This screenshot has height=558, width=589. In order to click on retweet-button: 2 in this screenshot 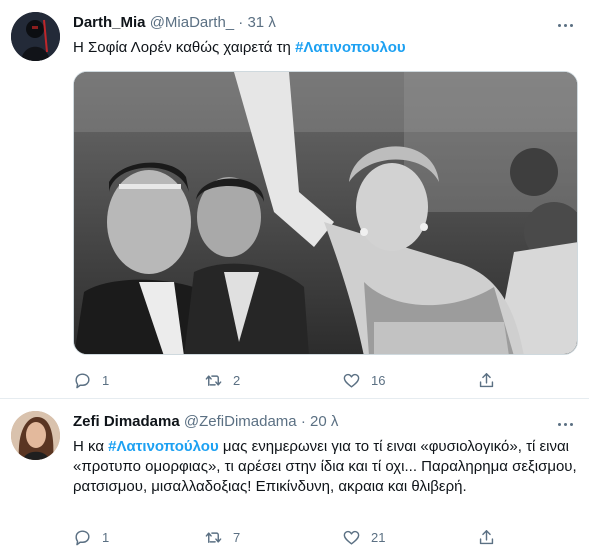, I will do `click(222, 380)`.